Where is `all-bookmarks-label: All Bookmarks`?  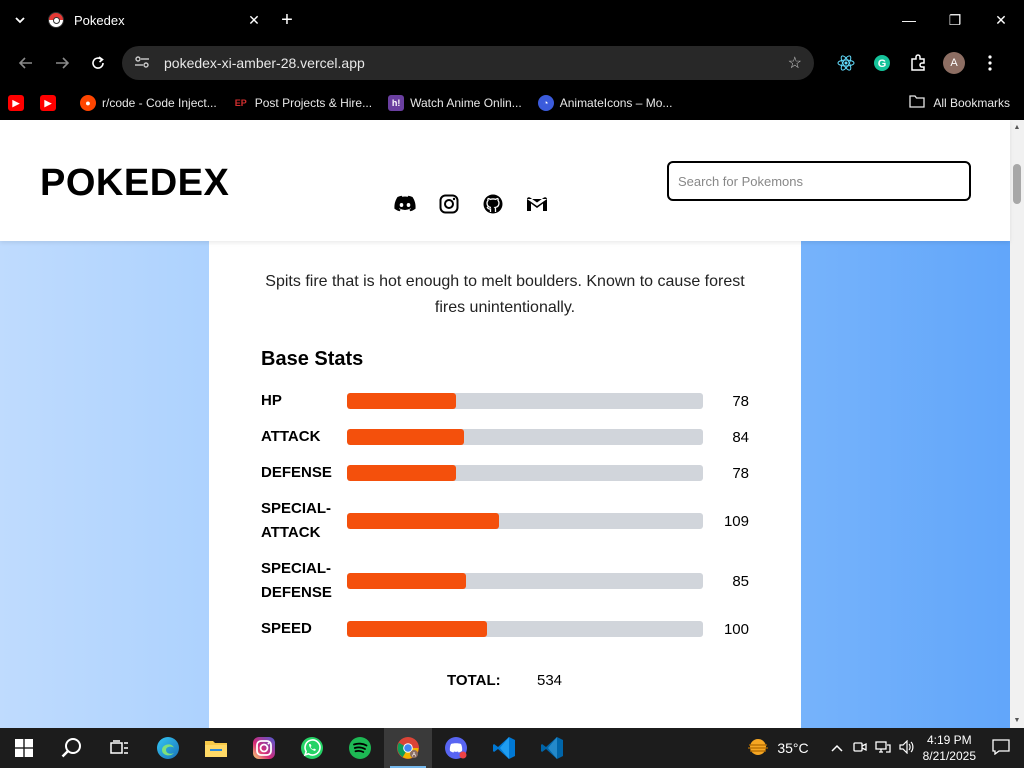 all-bookmarks-label: All Bookmarks is located at coordinates (971, 103).